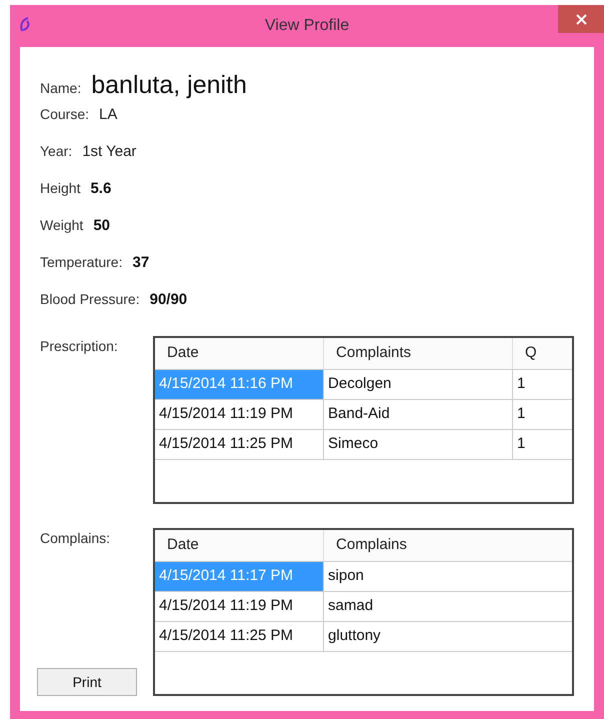  I want to click on table-cell: Simeco, so click(417, 444).